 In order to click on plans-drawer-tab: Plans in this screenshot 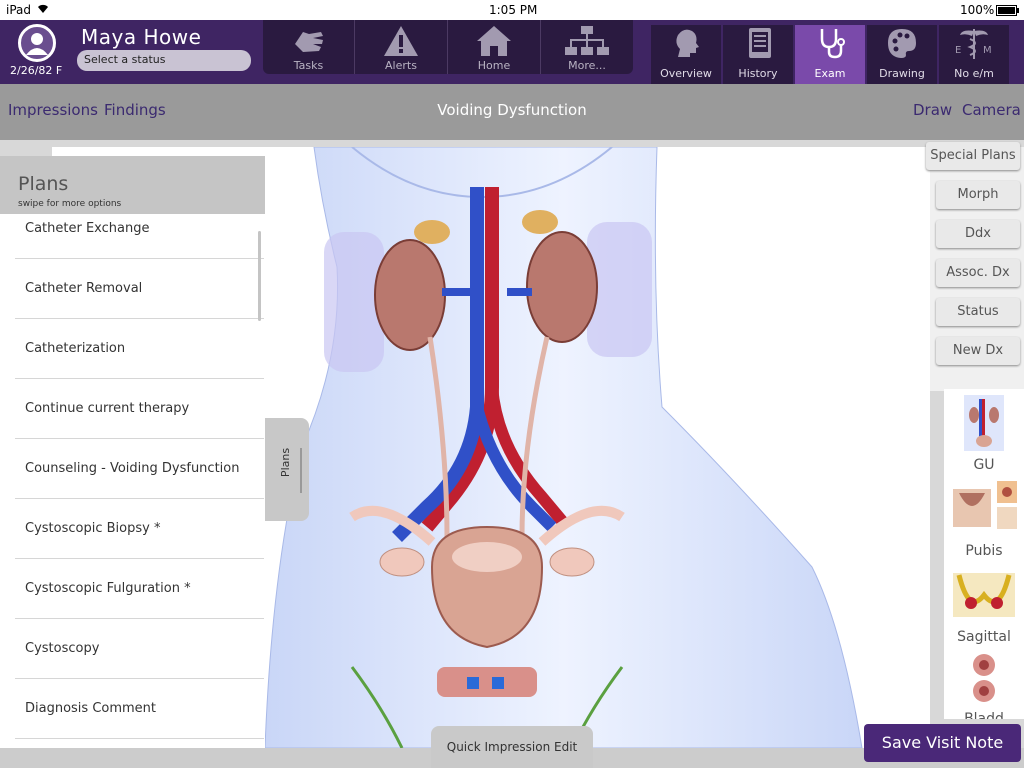, I will do `click(287, 469)`.